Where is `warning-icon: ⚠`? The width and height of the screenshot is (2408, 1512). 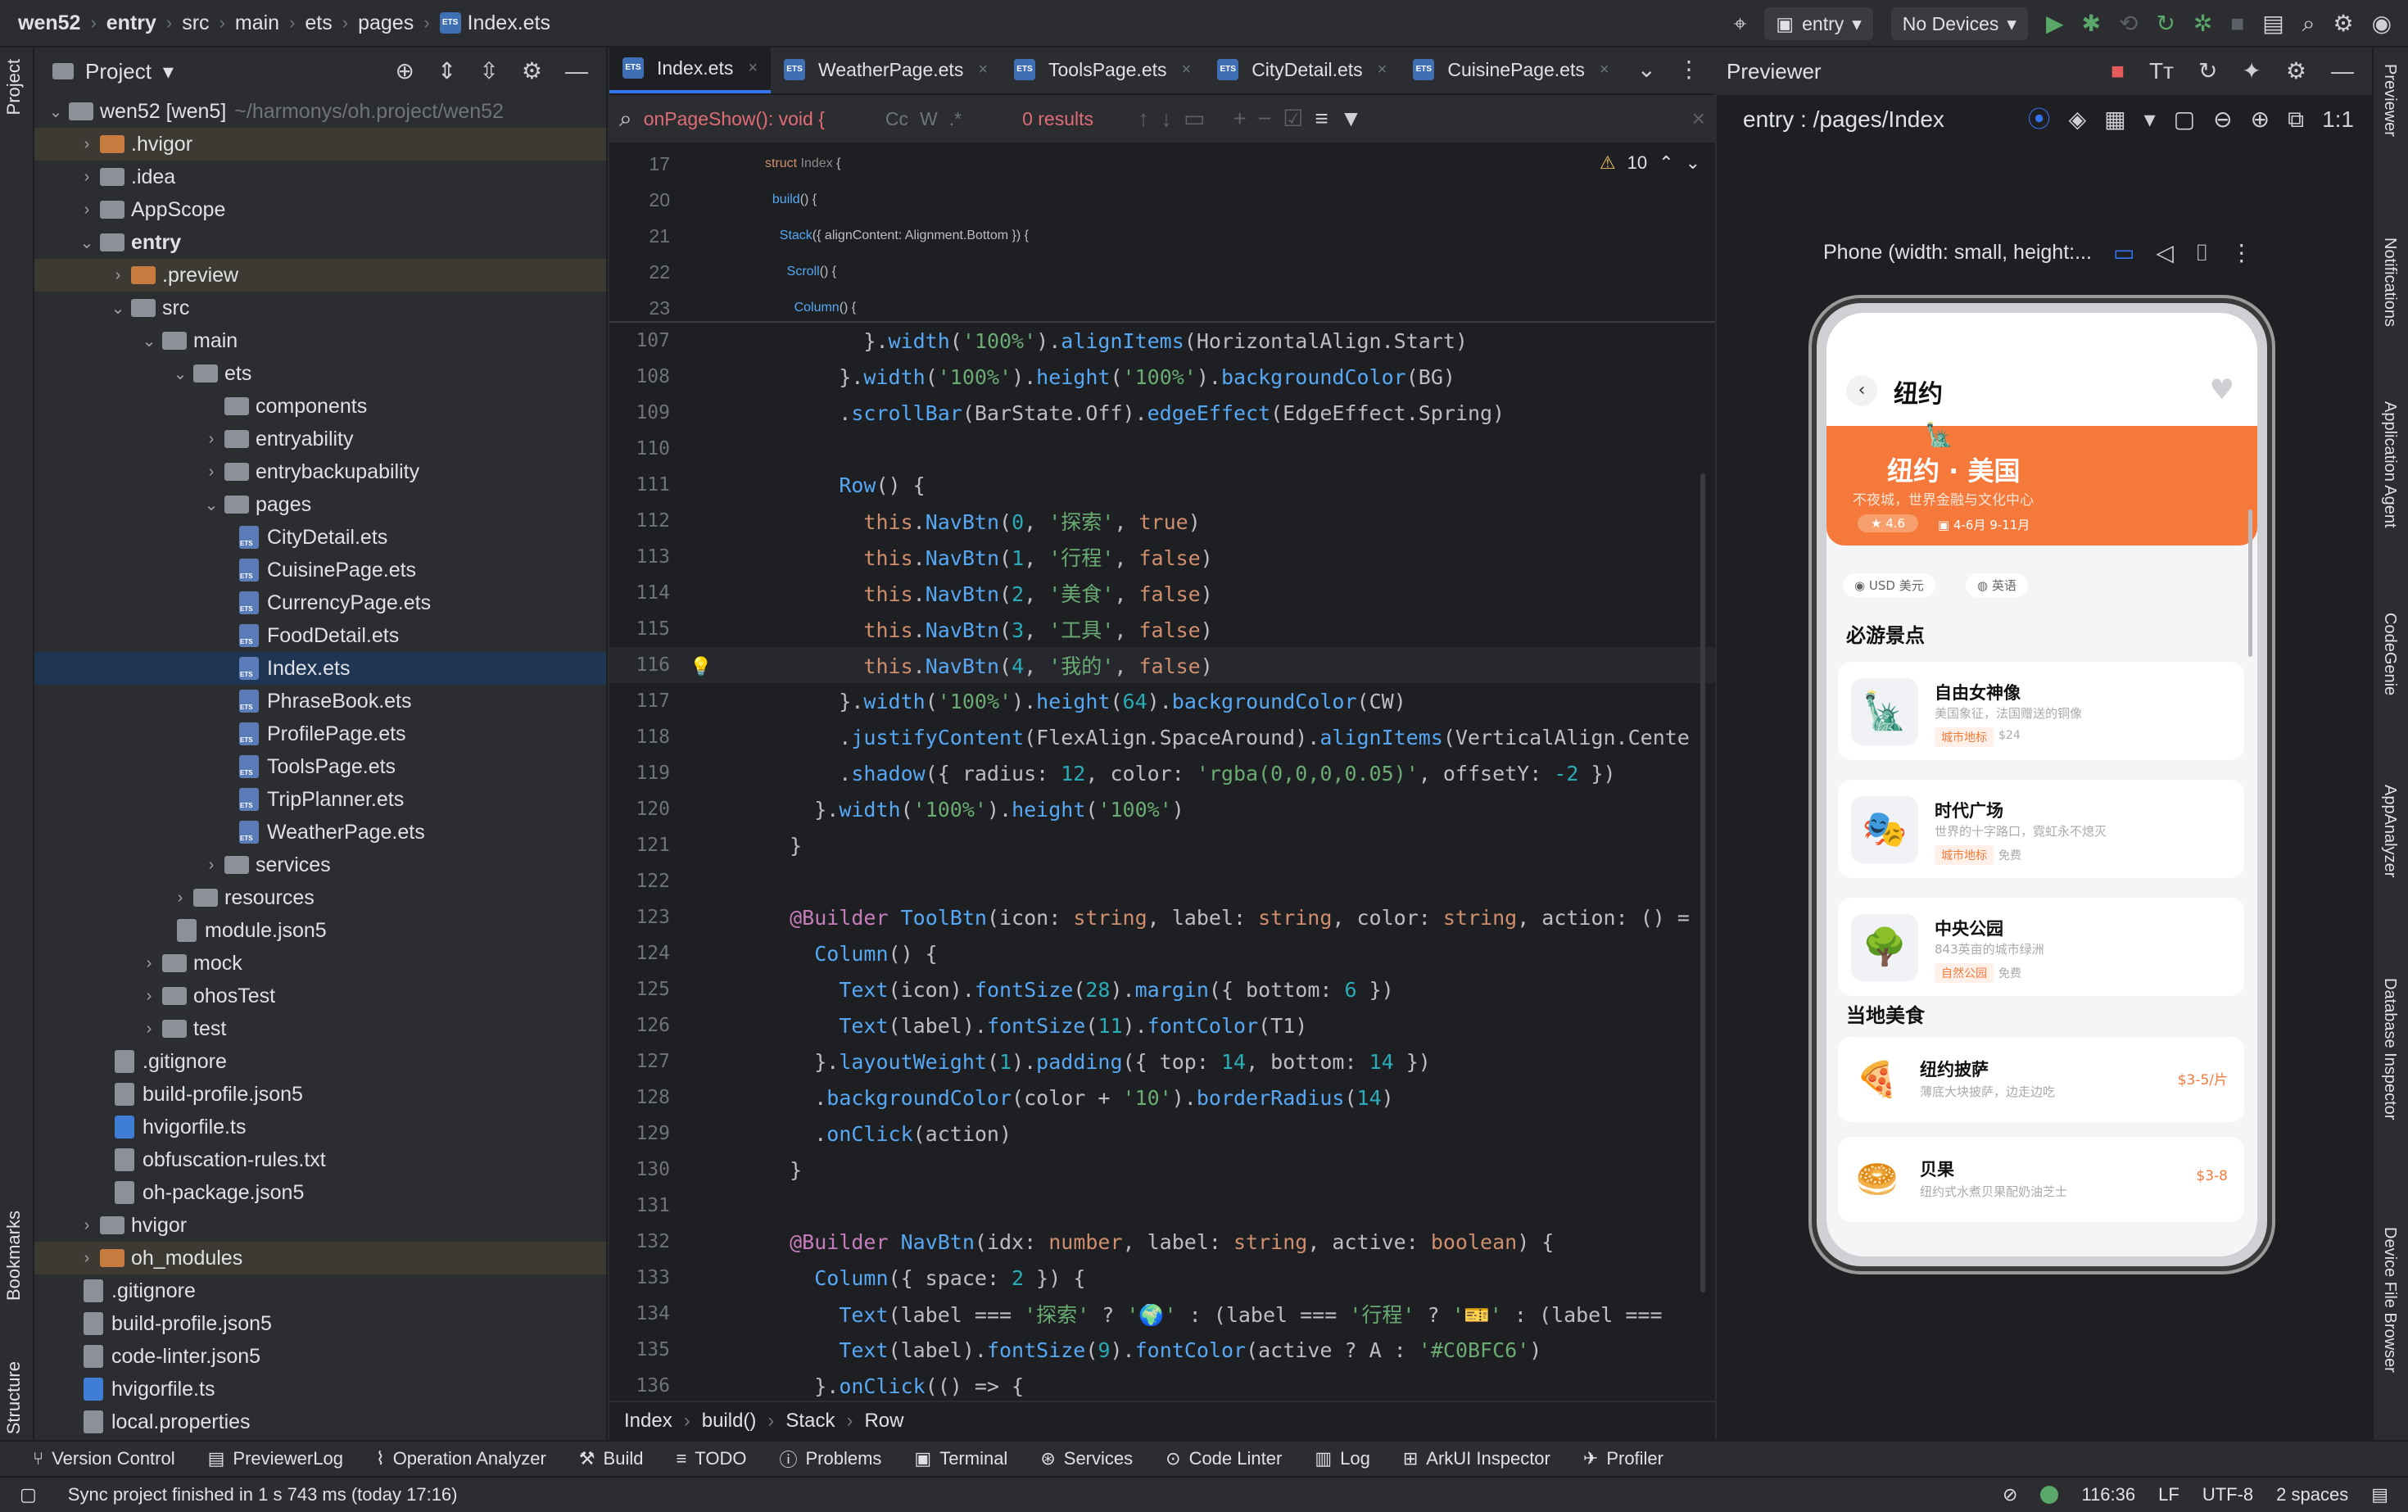 warning-icon: ⚠ is located at coordinates (1608, 163).